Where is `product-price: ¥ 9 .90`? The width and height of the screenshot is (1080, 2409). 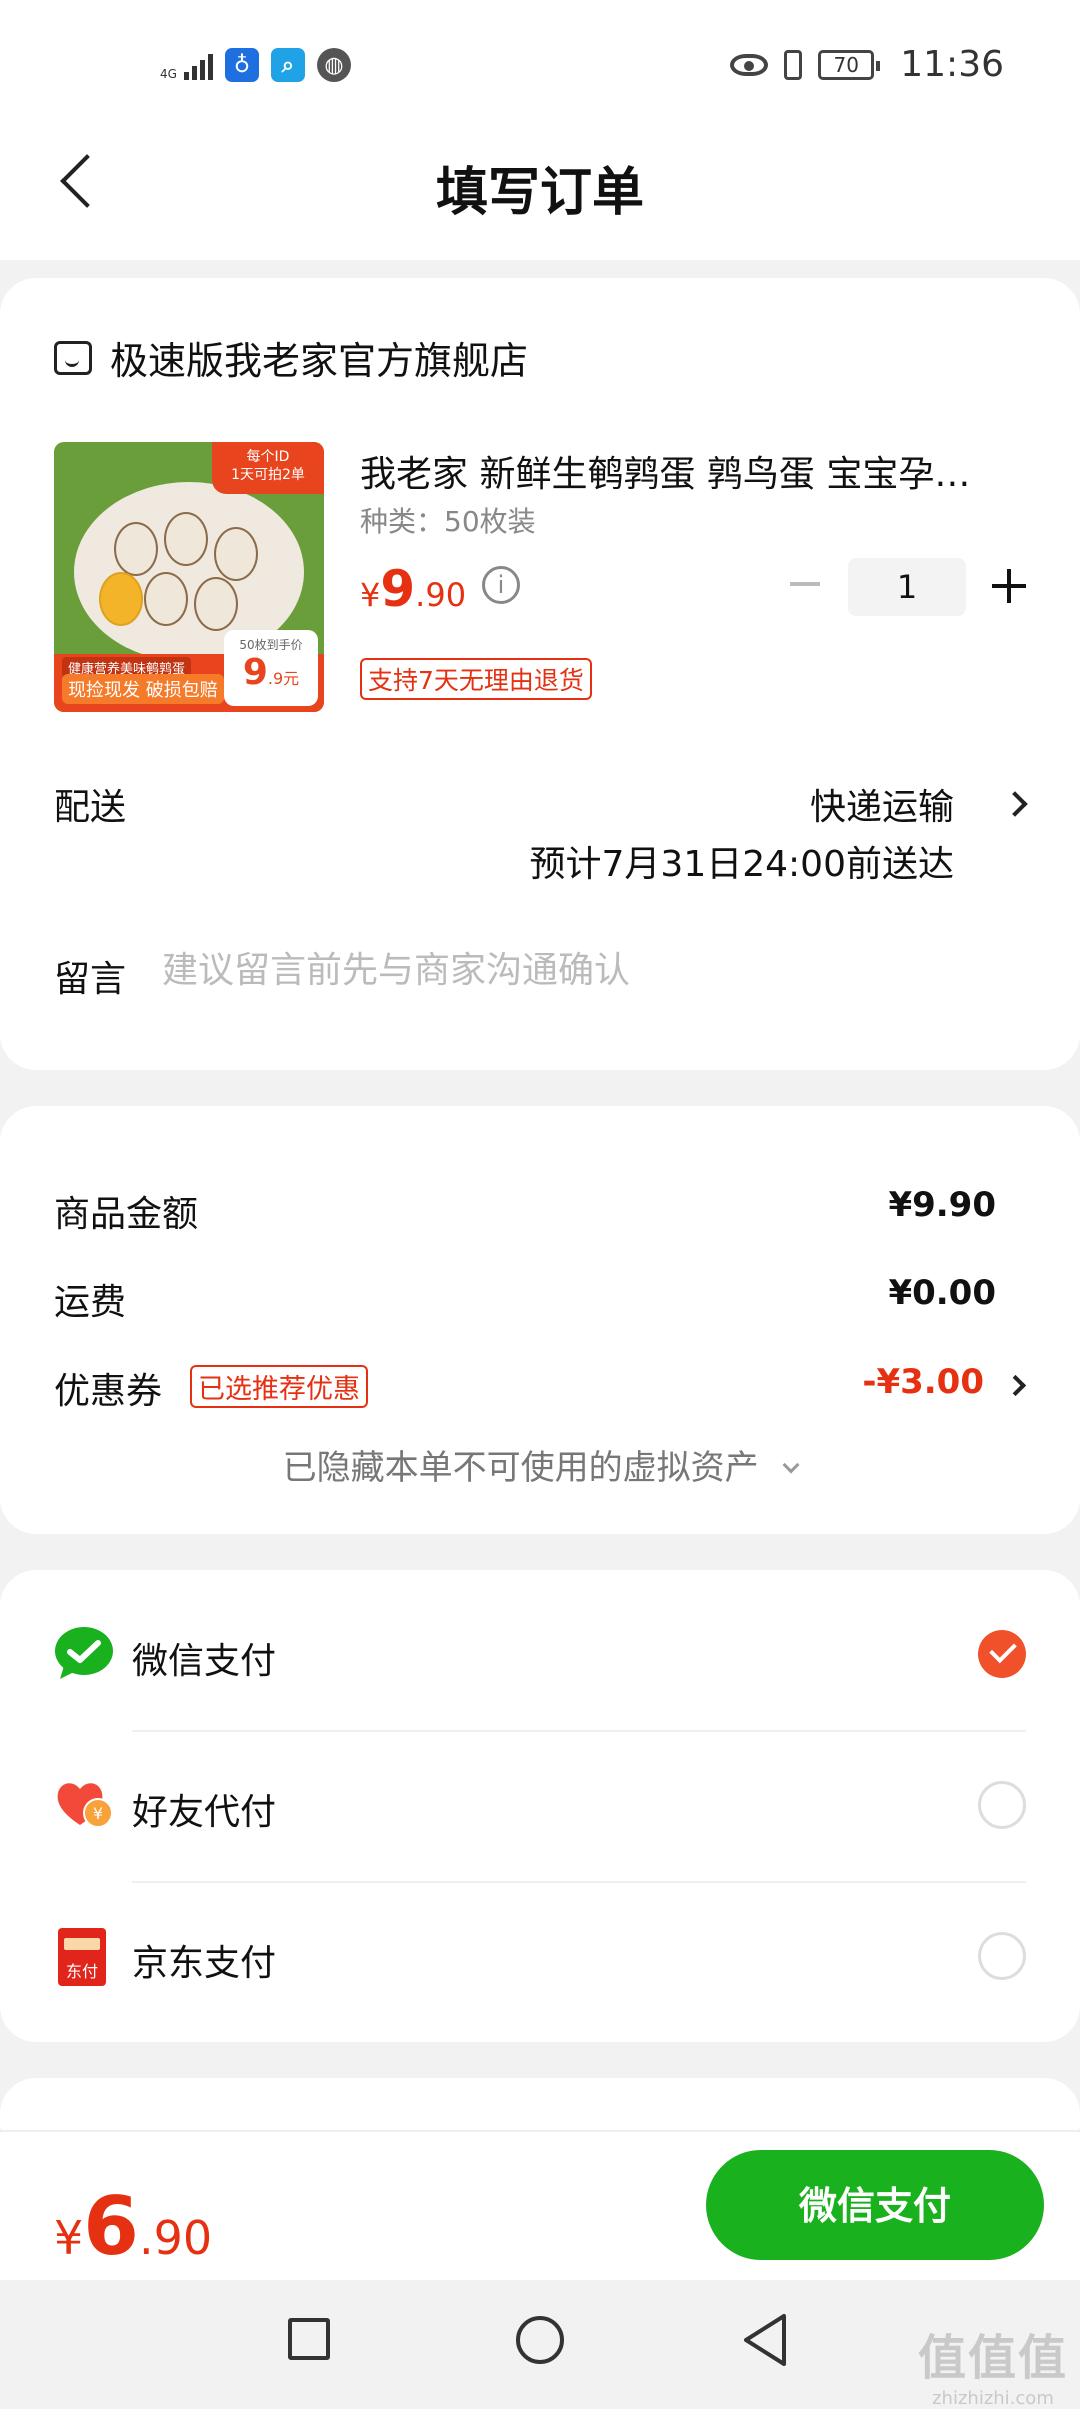 product-price: ¥ 9 .90 is located at coordinates (413, 589).